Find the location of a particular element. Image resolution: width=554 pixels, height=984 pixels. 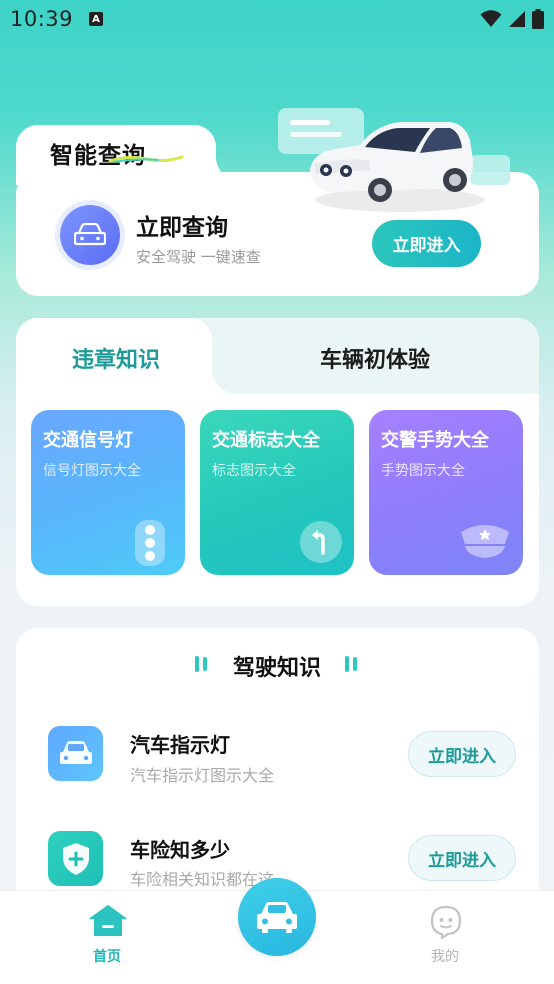

notification-a-icon: A is located at coordinates (96, 19).